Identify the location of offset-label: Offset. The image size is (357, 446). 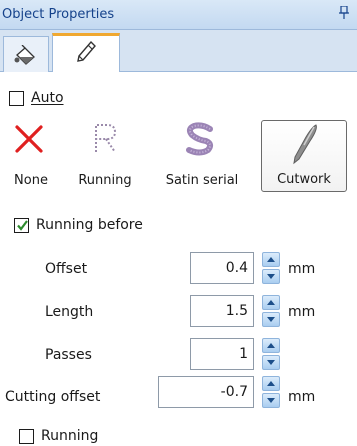
(66, 269).